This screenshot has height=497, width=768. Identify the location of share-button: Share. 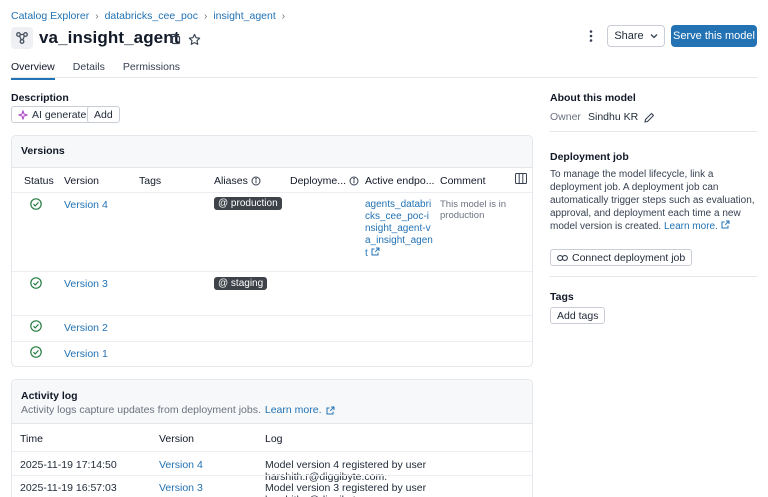
(636, 36).